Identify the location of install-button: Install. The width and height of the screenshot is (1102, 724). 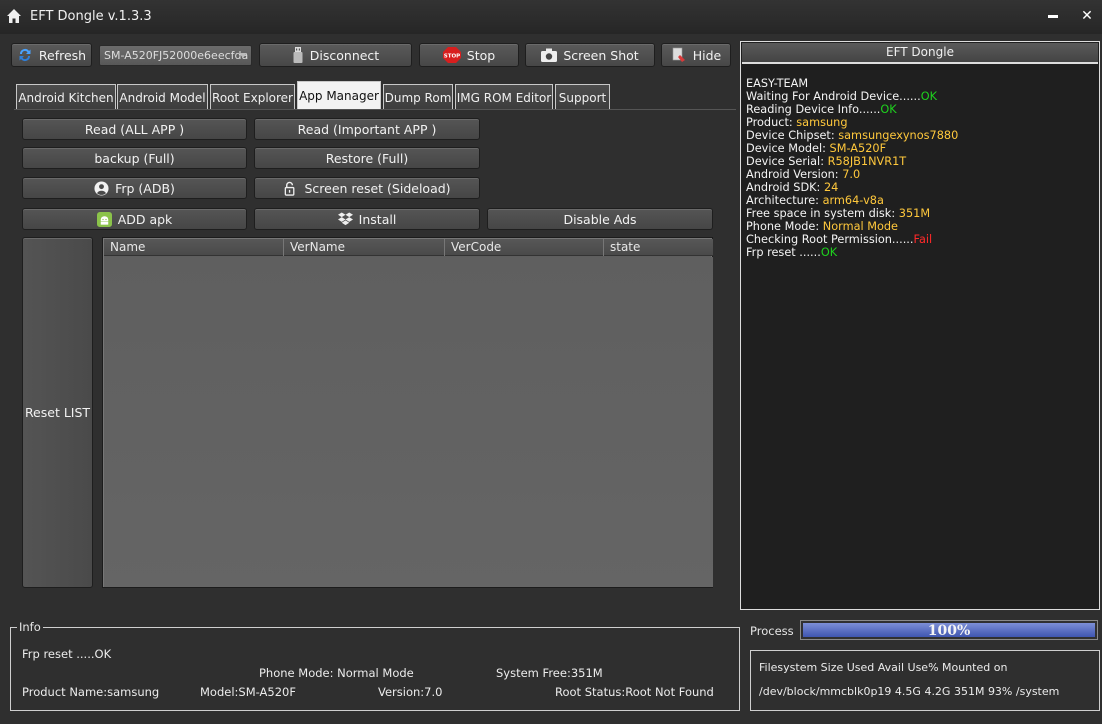
(367, 219).